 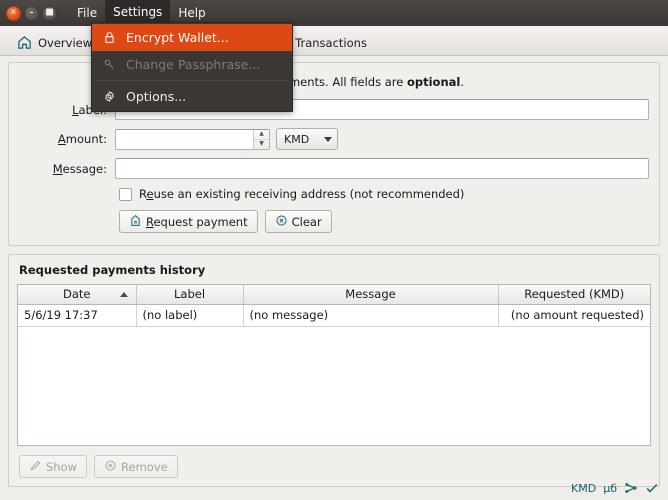 I want to click on history-title: Requested payments history, so click(x=112, y=270).